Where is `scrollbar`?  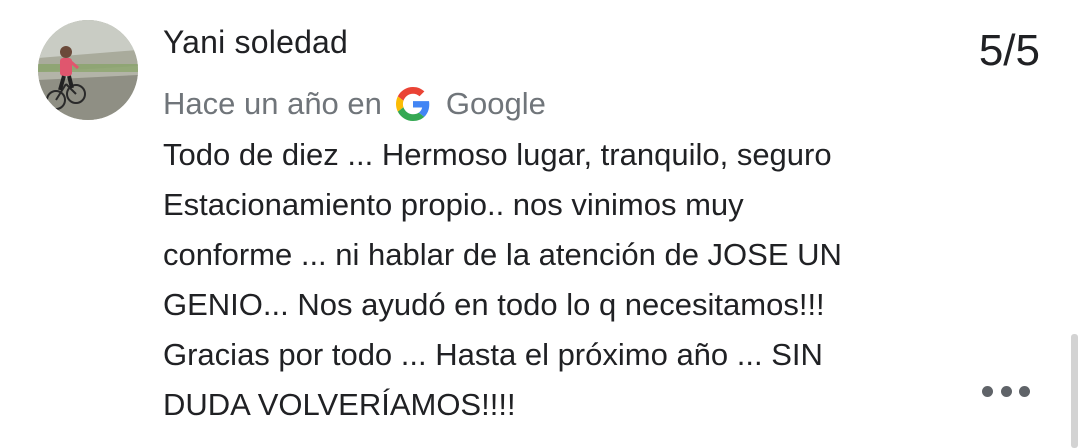 scrollbar is located at coordinates (1074, 391).